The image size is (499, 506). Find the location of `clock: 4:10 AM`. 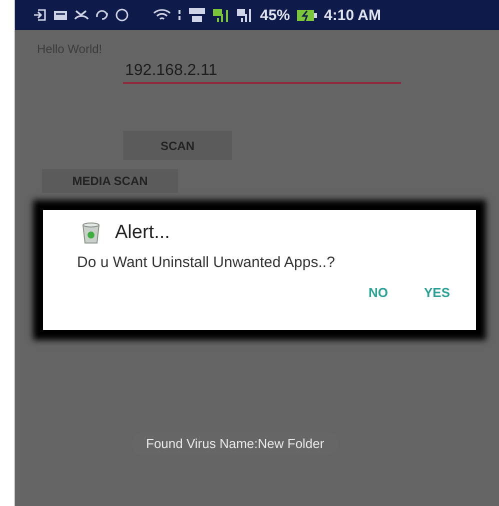

clock: 4:10 AM is located at coordinates (352, 15).